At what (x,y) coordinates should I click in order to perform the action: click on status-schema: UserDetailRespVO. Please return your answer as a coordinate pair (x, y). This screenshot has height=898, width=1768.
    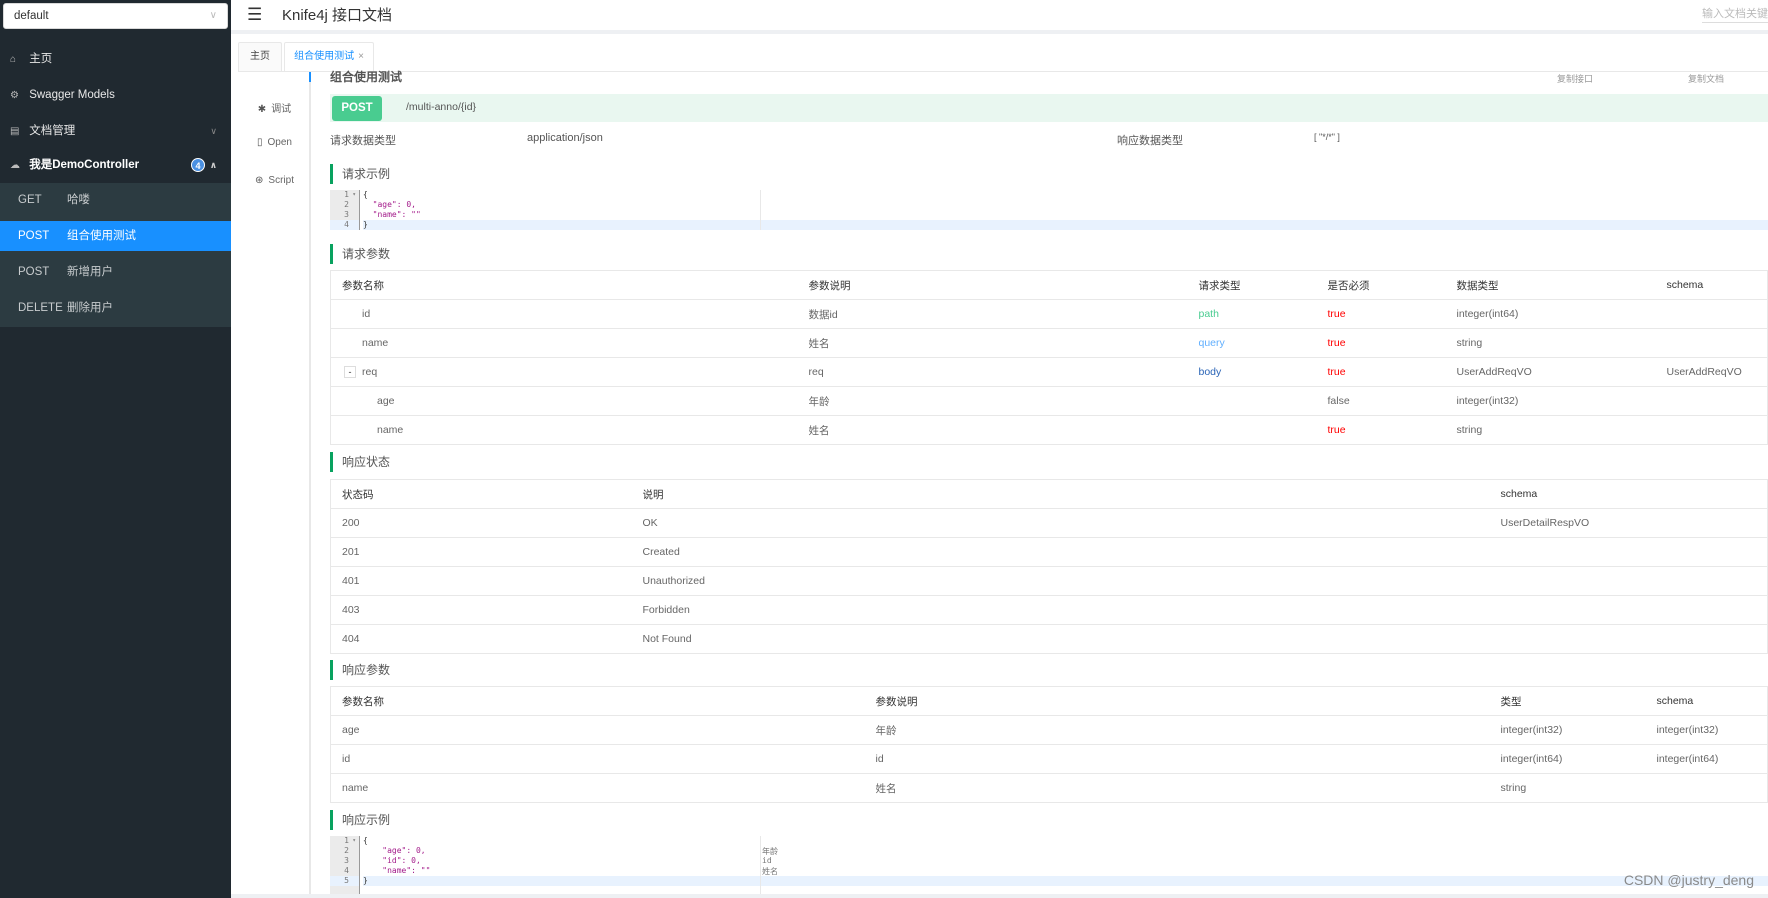
    Looking at the image, I should click on (1634, 523).